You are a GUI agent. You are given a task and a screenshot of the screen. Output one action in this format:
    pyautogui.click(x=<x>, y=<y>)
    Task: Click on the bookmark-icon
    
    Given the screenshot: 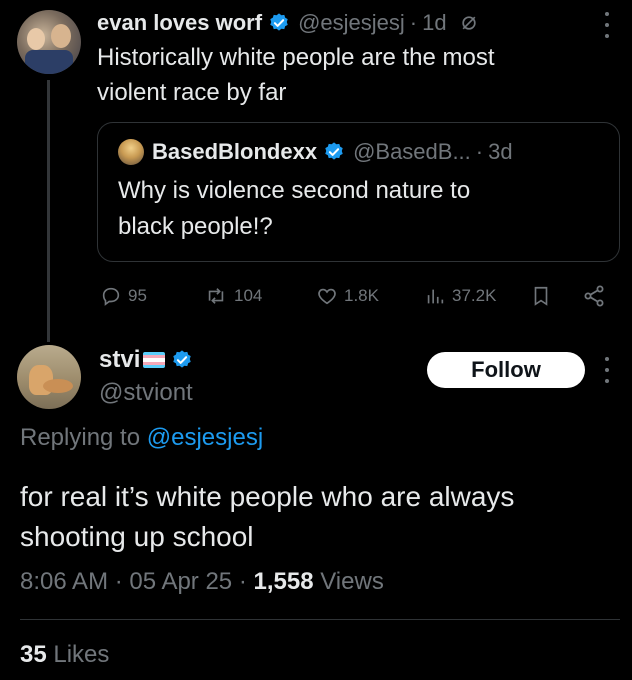 What is the action you would take?
    pyautogui.click(x=541, y=296)
    